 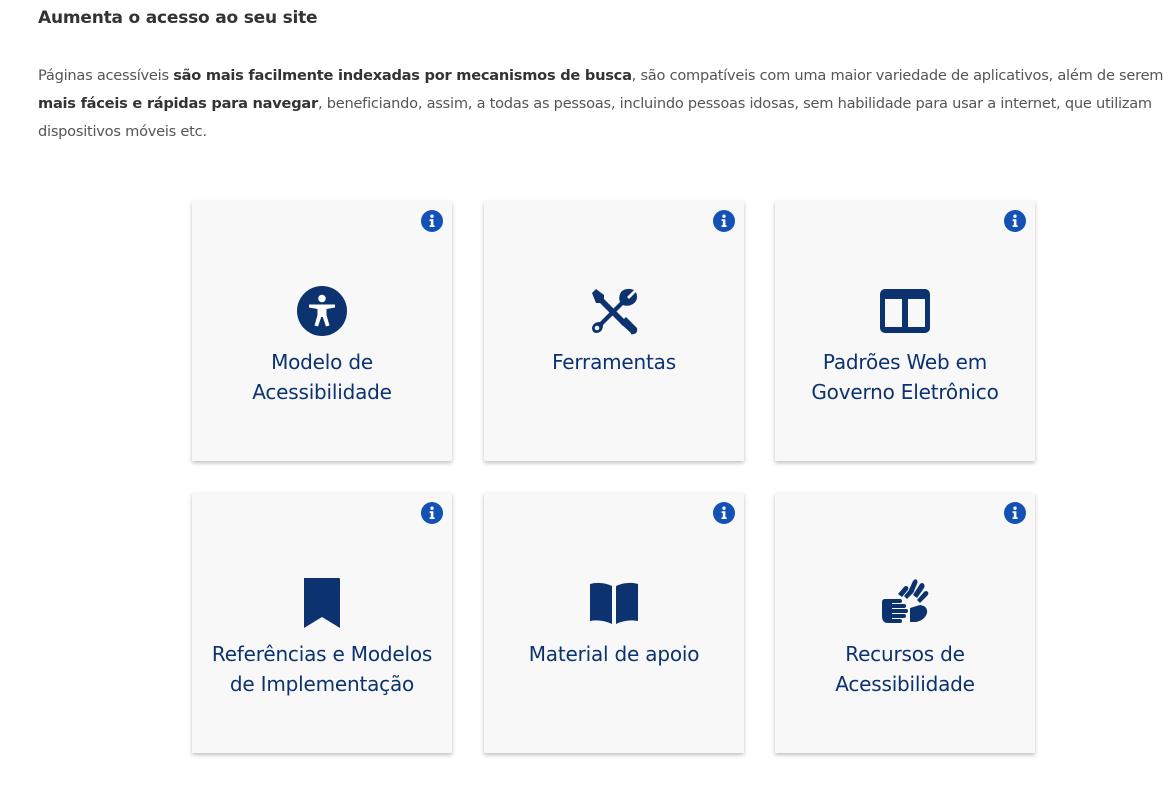 I want to click on card-modelo-acessibilidade: Modelo de Acessibilidade, so click(x=322, y=331).